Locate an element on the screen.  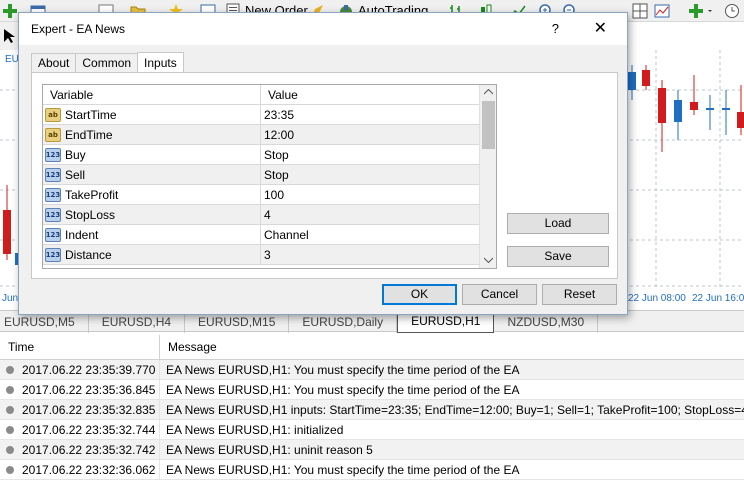
input-name: Buy is located at coordinates (75, 154).